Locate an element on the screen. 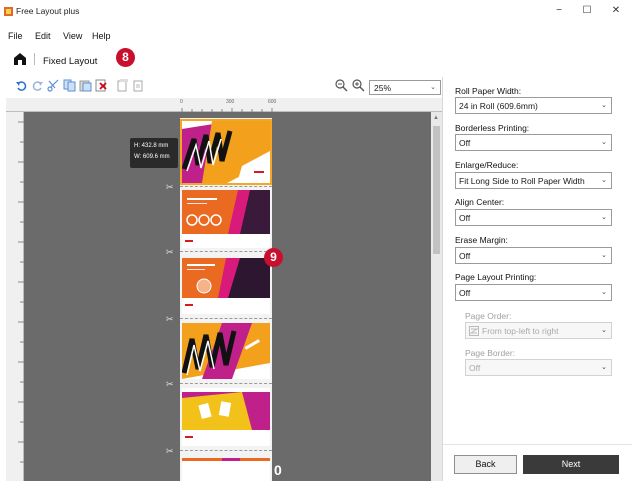 The width and height of the screenshot is (632, 481). ruler-mark: 0 is located at coordinates (181, 102).